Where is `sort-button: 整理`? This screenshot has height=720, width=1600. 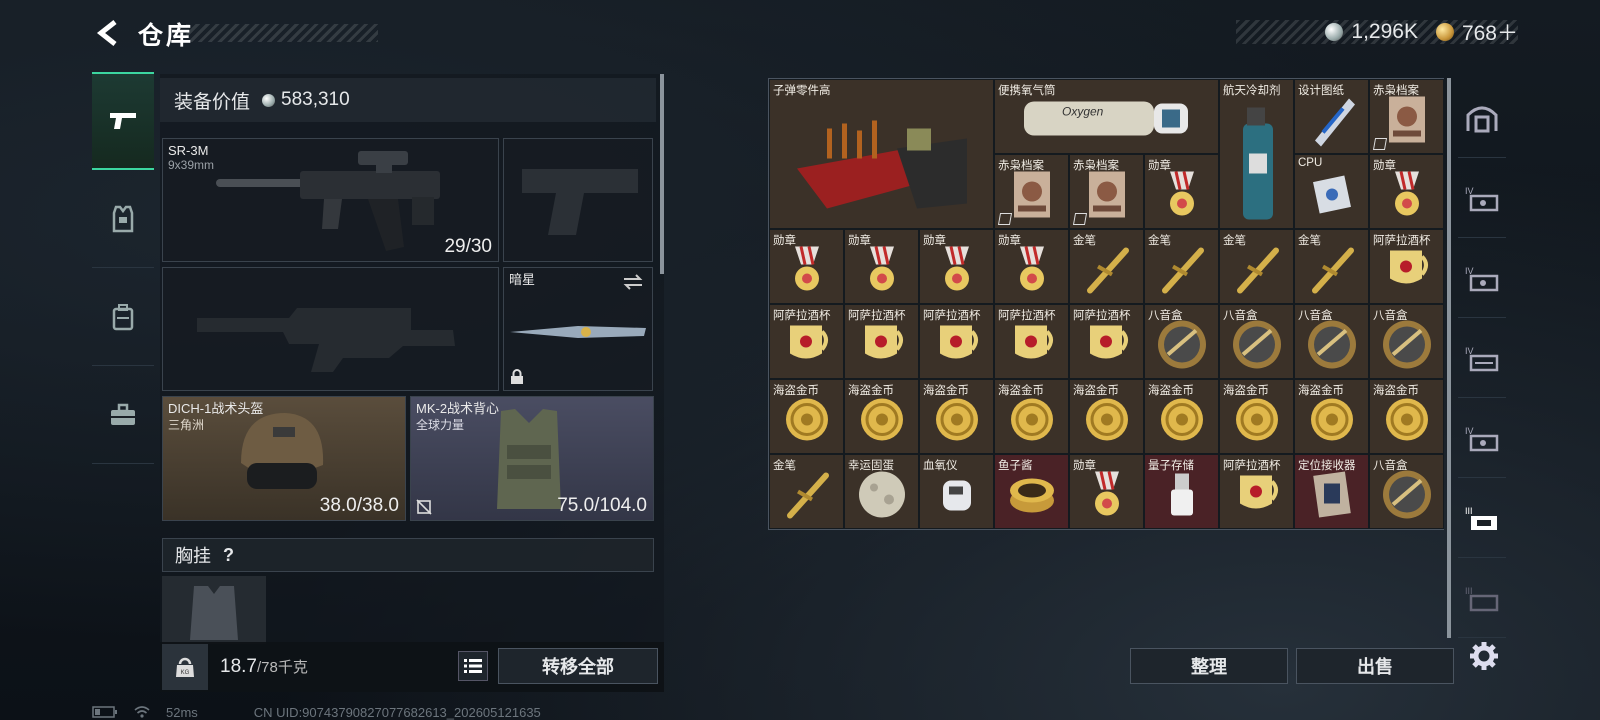
sort-button: 整理 is located at coordinates (1209, 666).